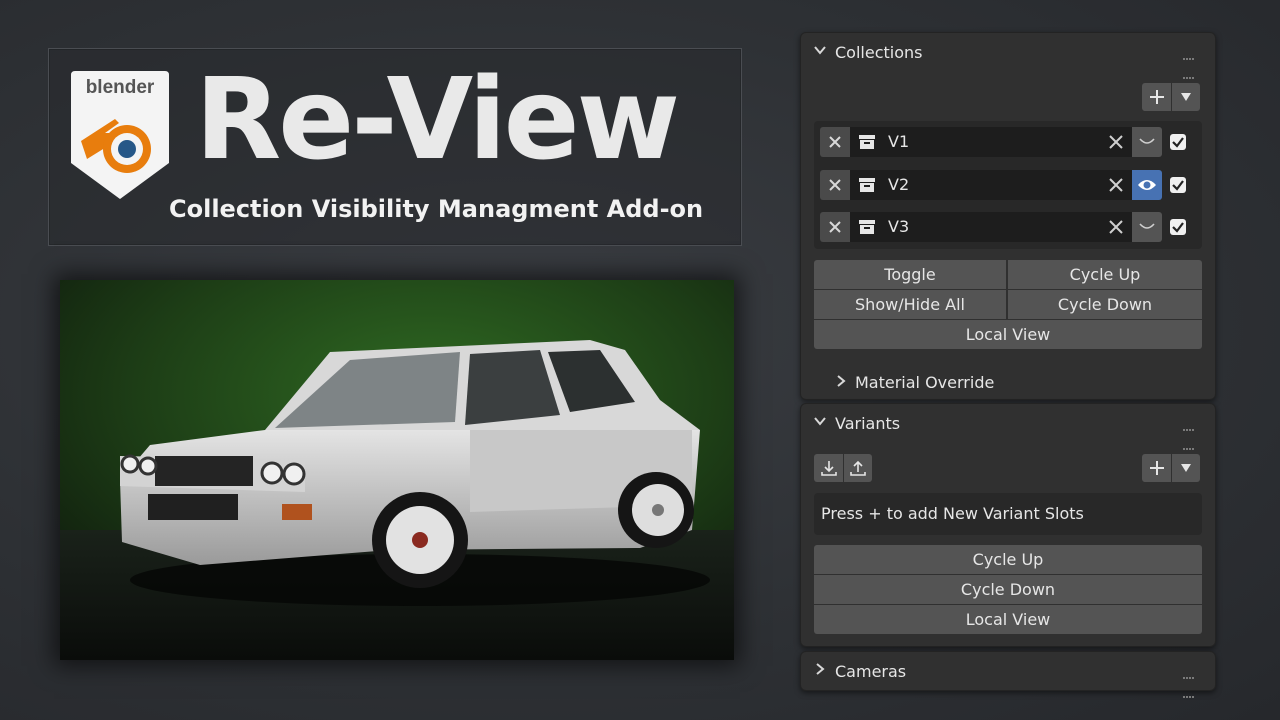 The width and height of the screenshot is (1280, 720). I want to click on download-icon, so click(828, 468).